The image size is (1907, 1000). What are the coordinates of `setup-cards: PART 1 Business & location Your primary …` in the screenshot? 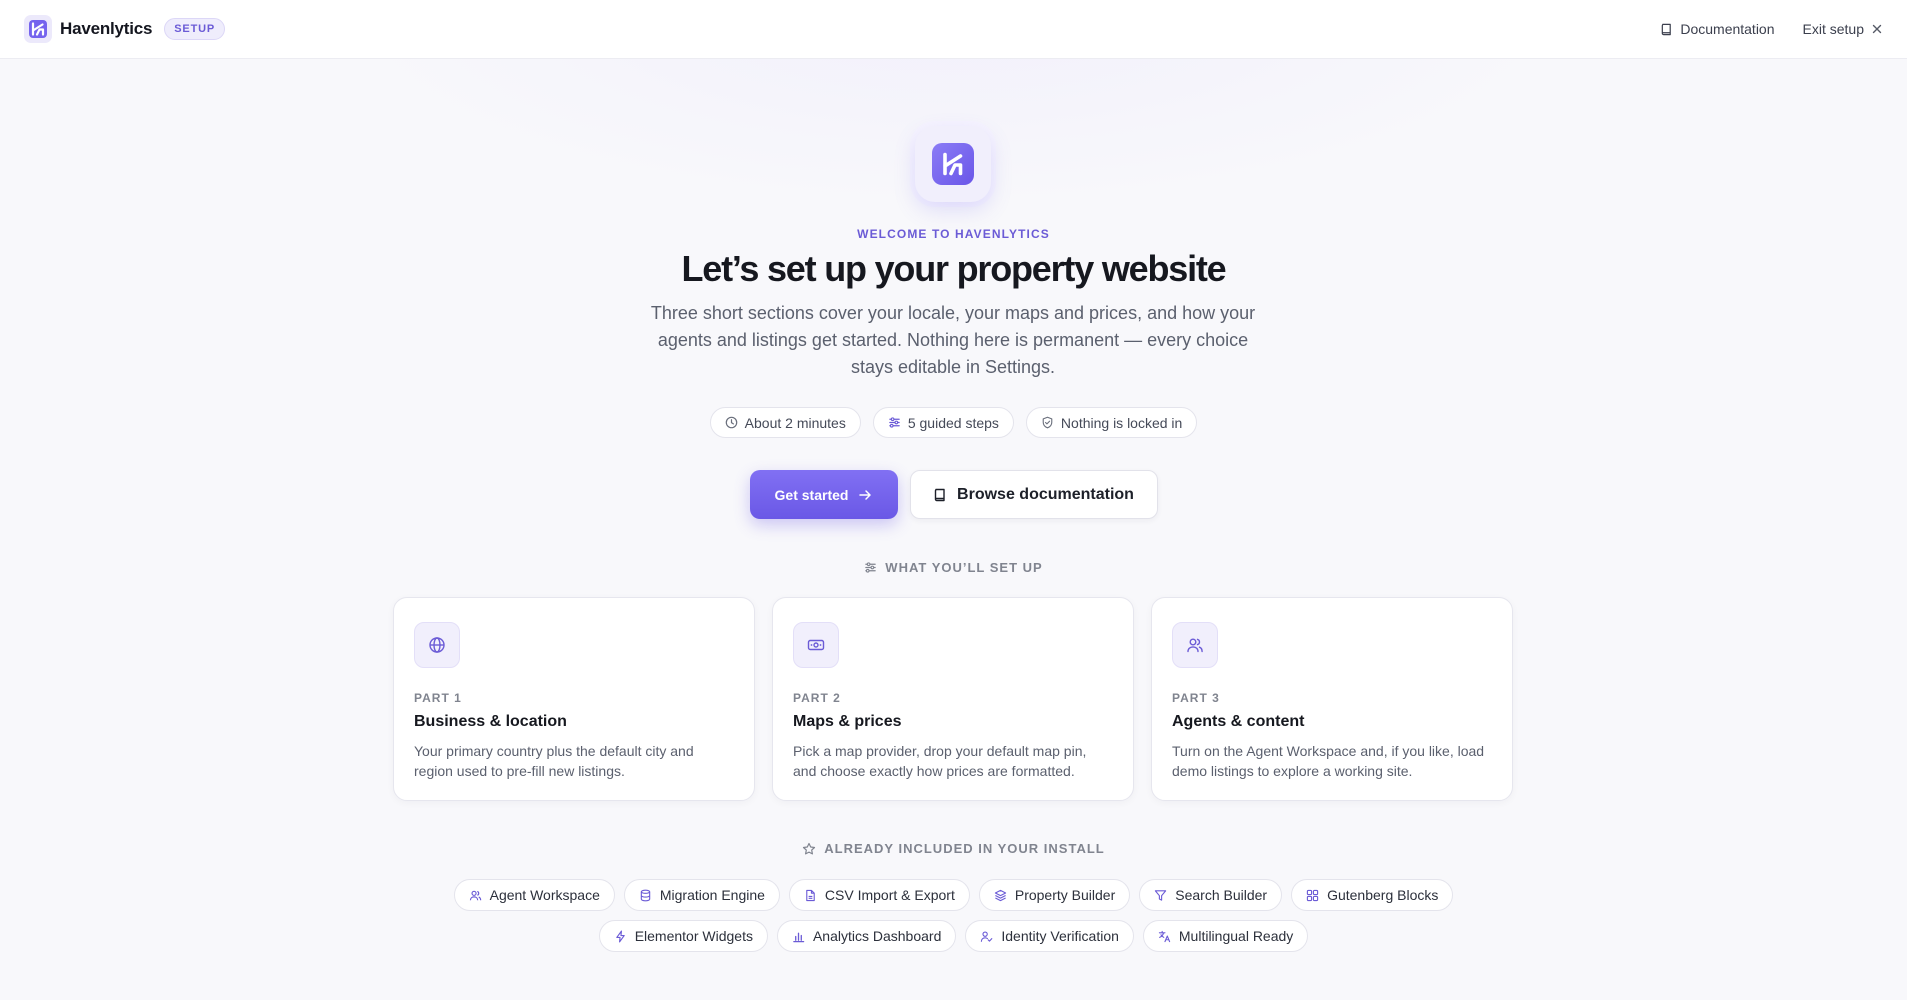 It's located at (953, 699).